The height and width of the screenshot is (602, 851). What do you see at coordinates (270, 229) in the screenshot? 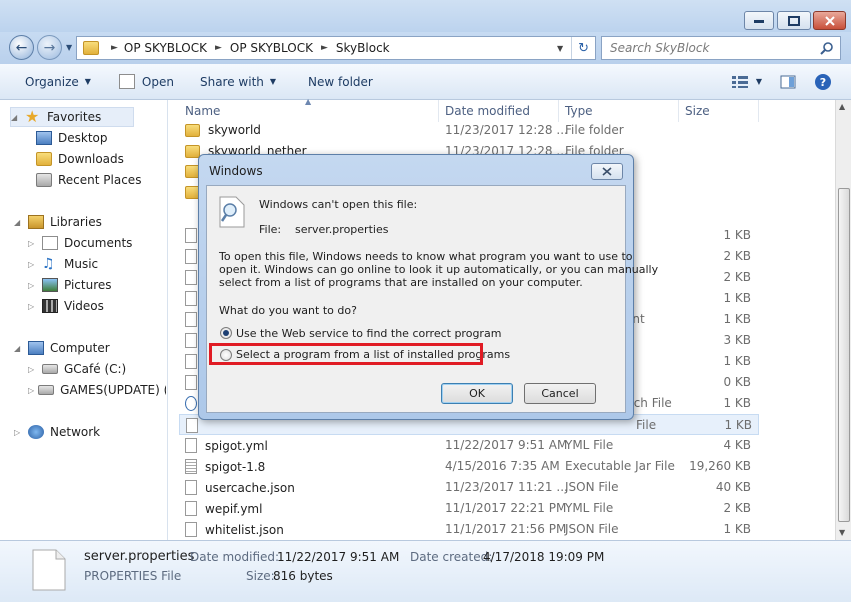
I see `dialog-file-label: File:` at bounding box center [270, 229].